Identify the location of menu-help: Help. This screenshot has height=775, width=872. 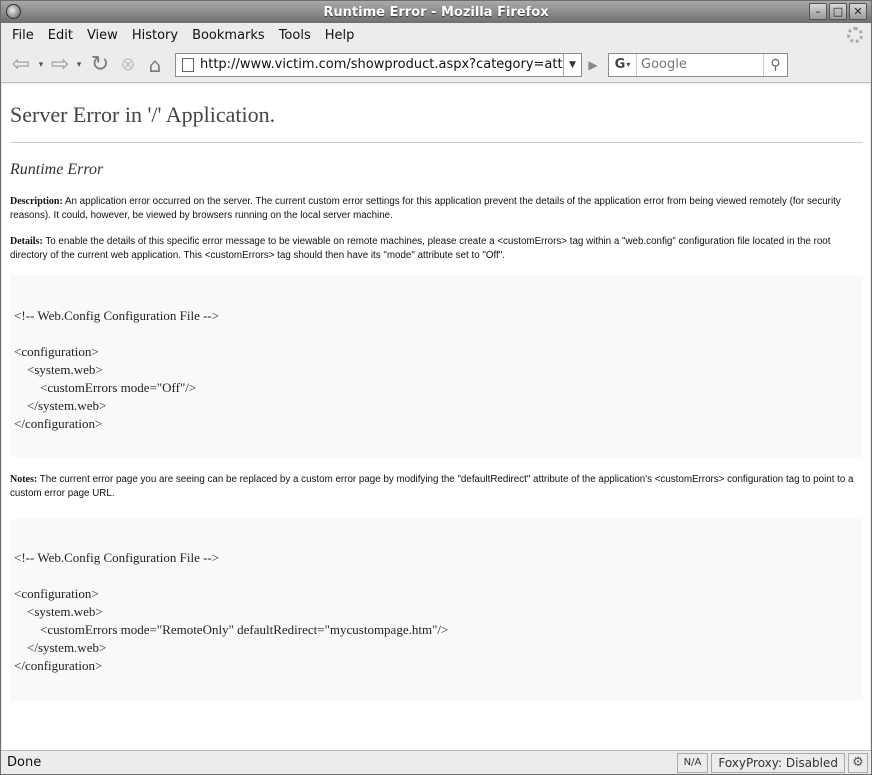
(340, 35).